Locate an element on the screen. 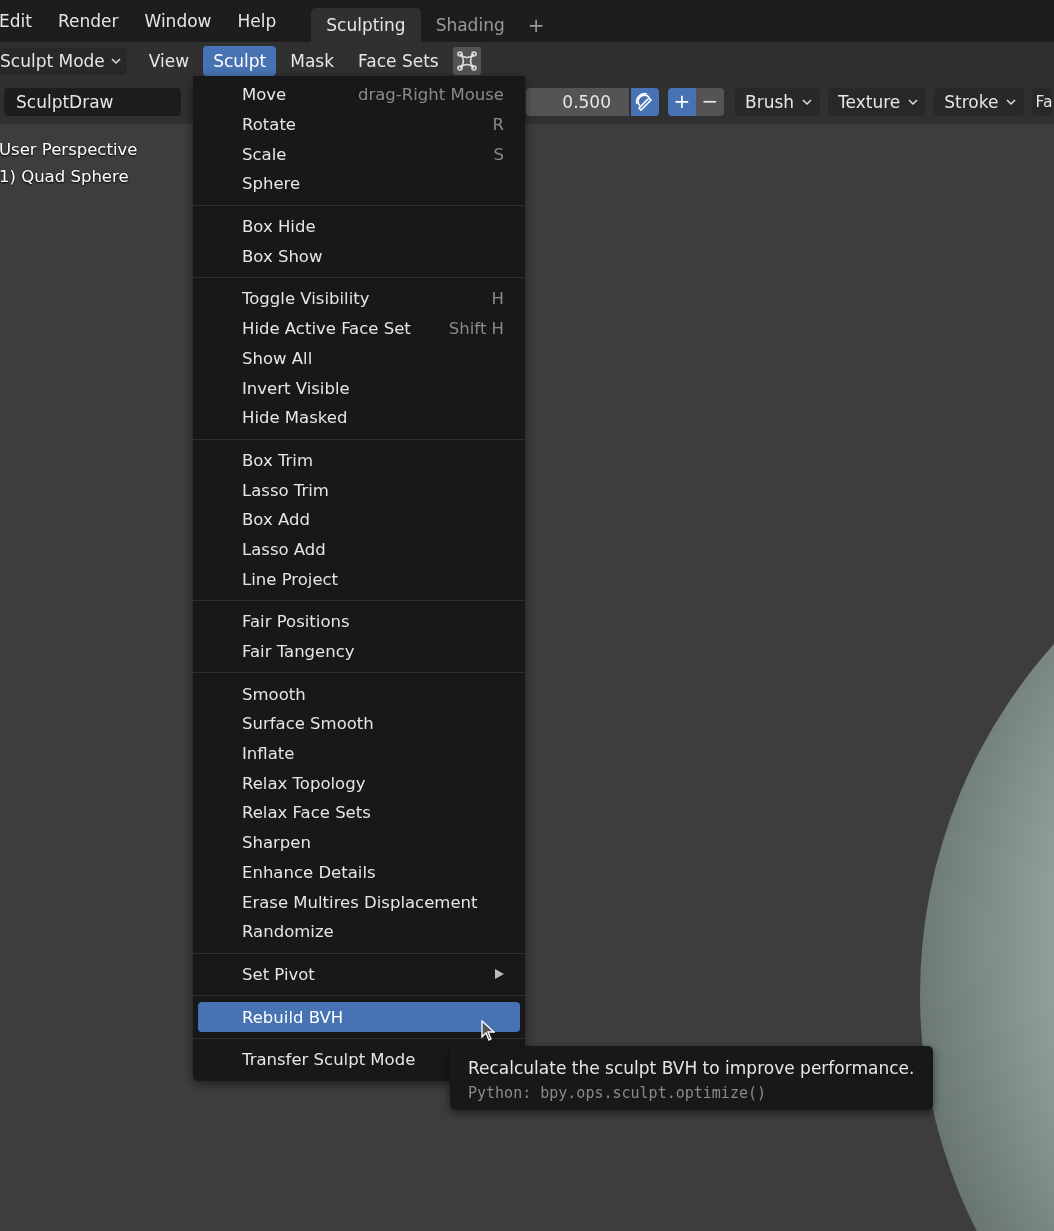  object-name: 1) Quad Sphere is located at coordinates (65, 177).